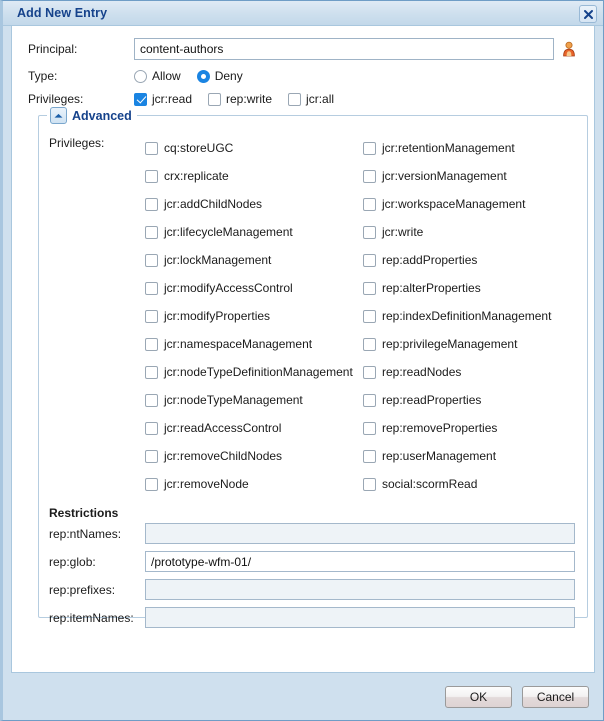 The image size is (604, 721). Describe the element at coordinates (43, 76) in the screenshot. I see `type-label: Type:` at that location.